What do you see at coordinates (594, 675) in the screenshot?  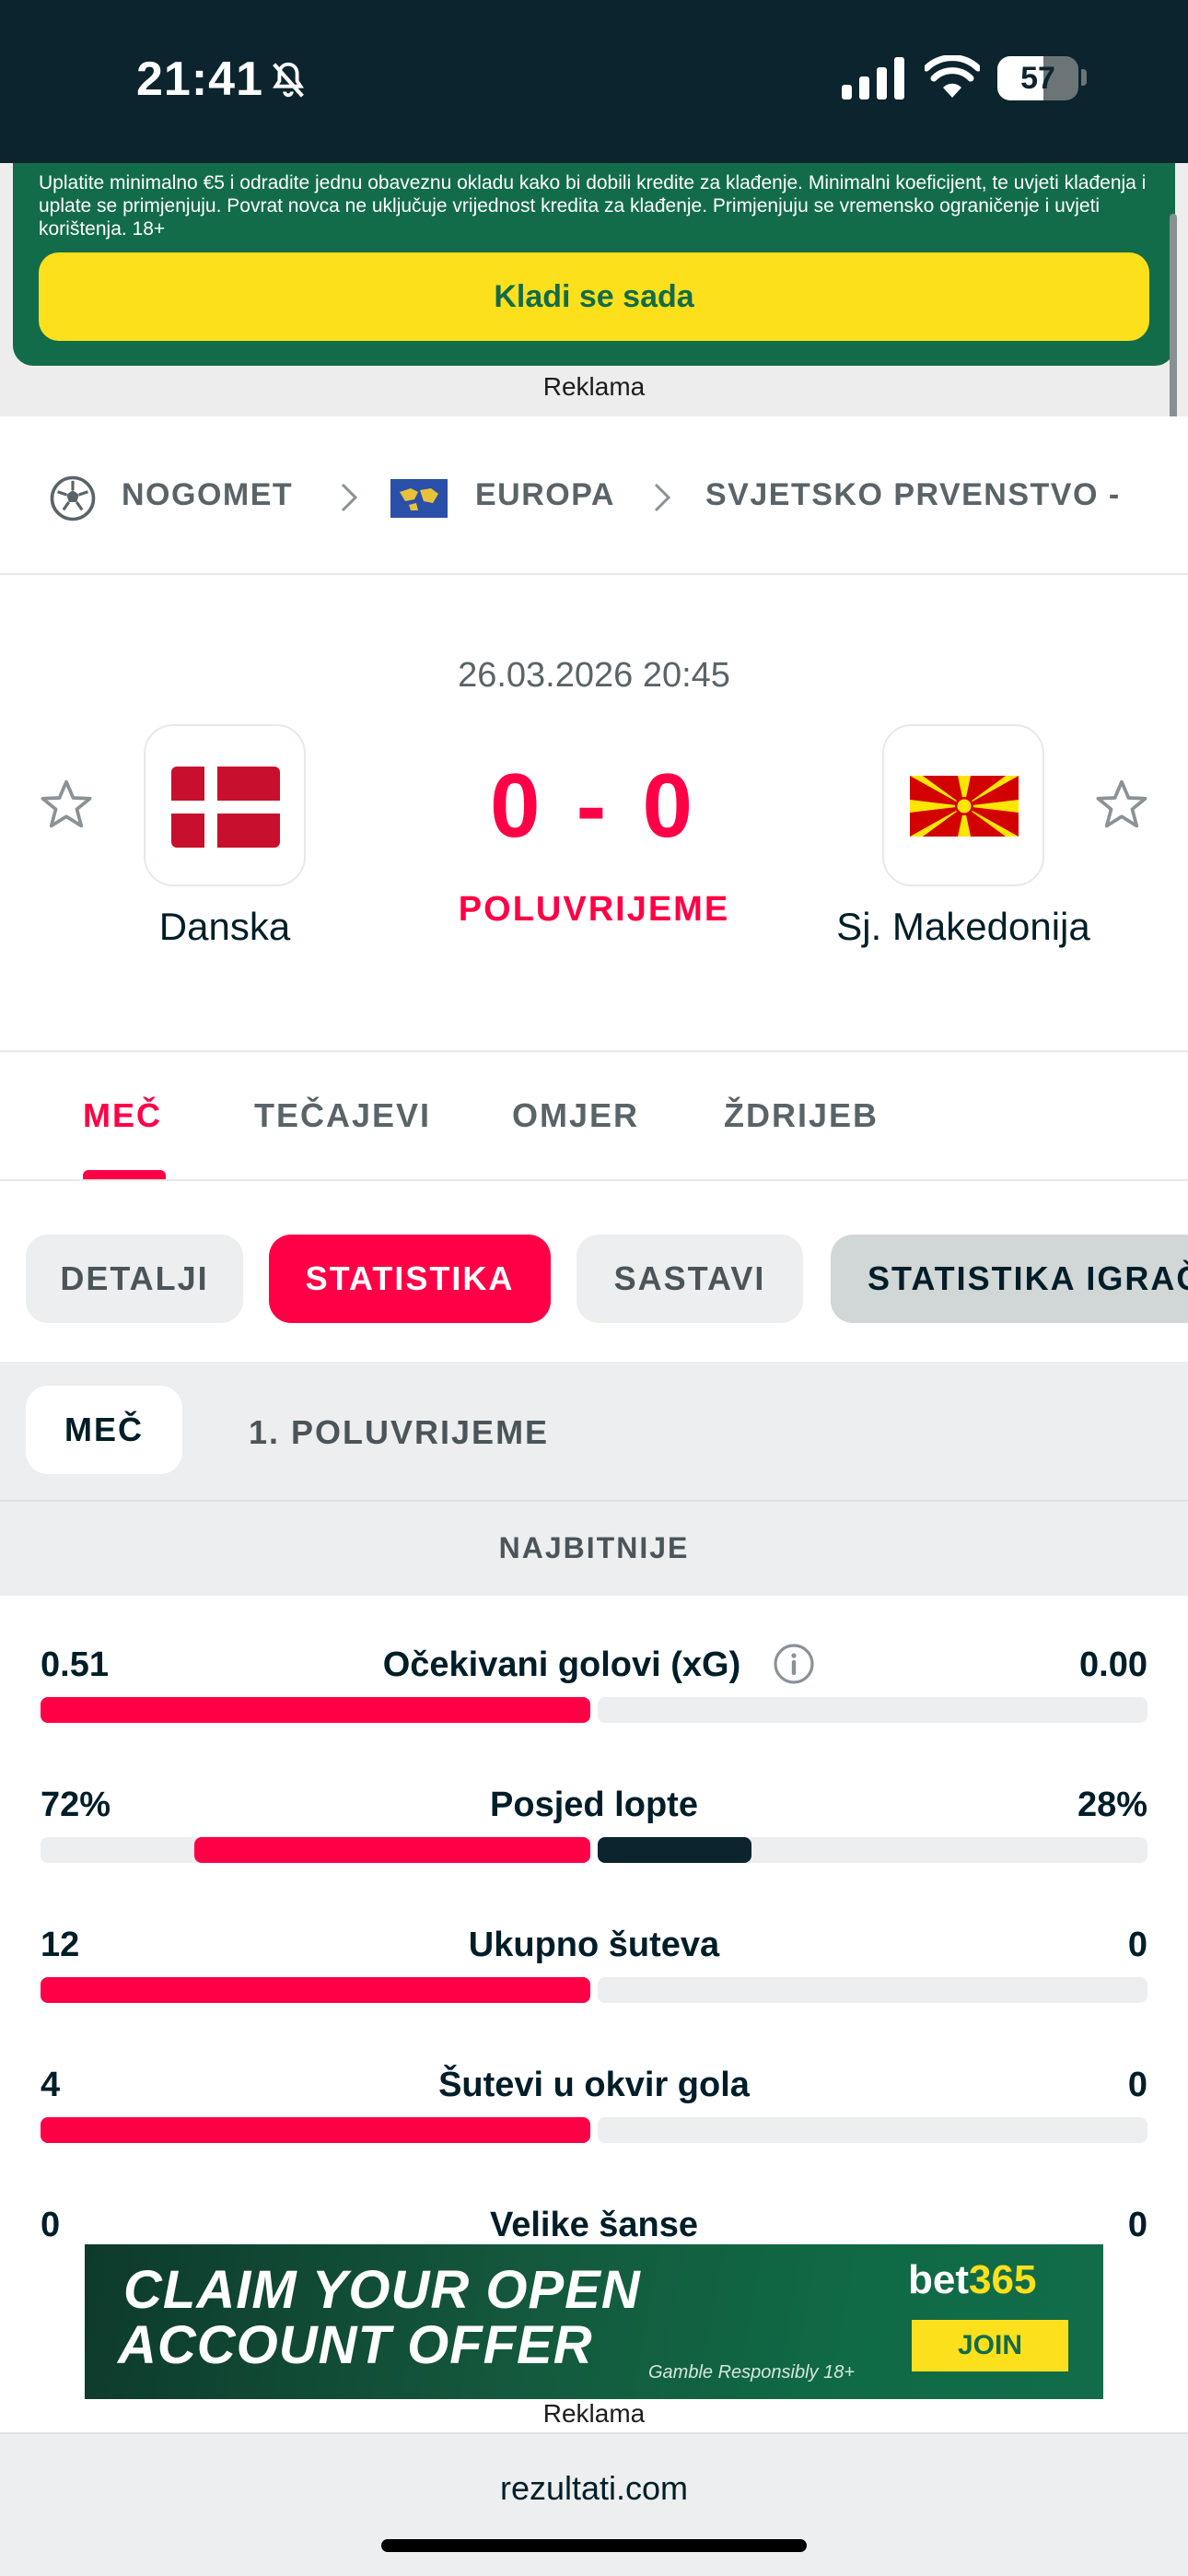 I see `match-date: 26.03.2026 20:45` at bounding box center [594, 675].